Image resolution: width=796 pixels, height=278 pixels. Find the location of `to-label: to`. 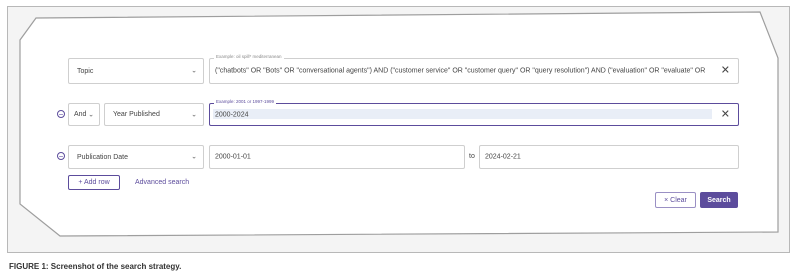

to-label: to is located at coordinates (472, 156).